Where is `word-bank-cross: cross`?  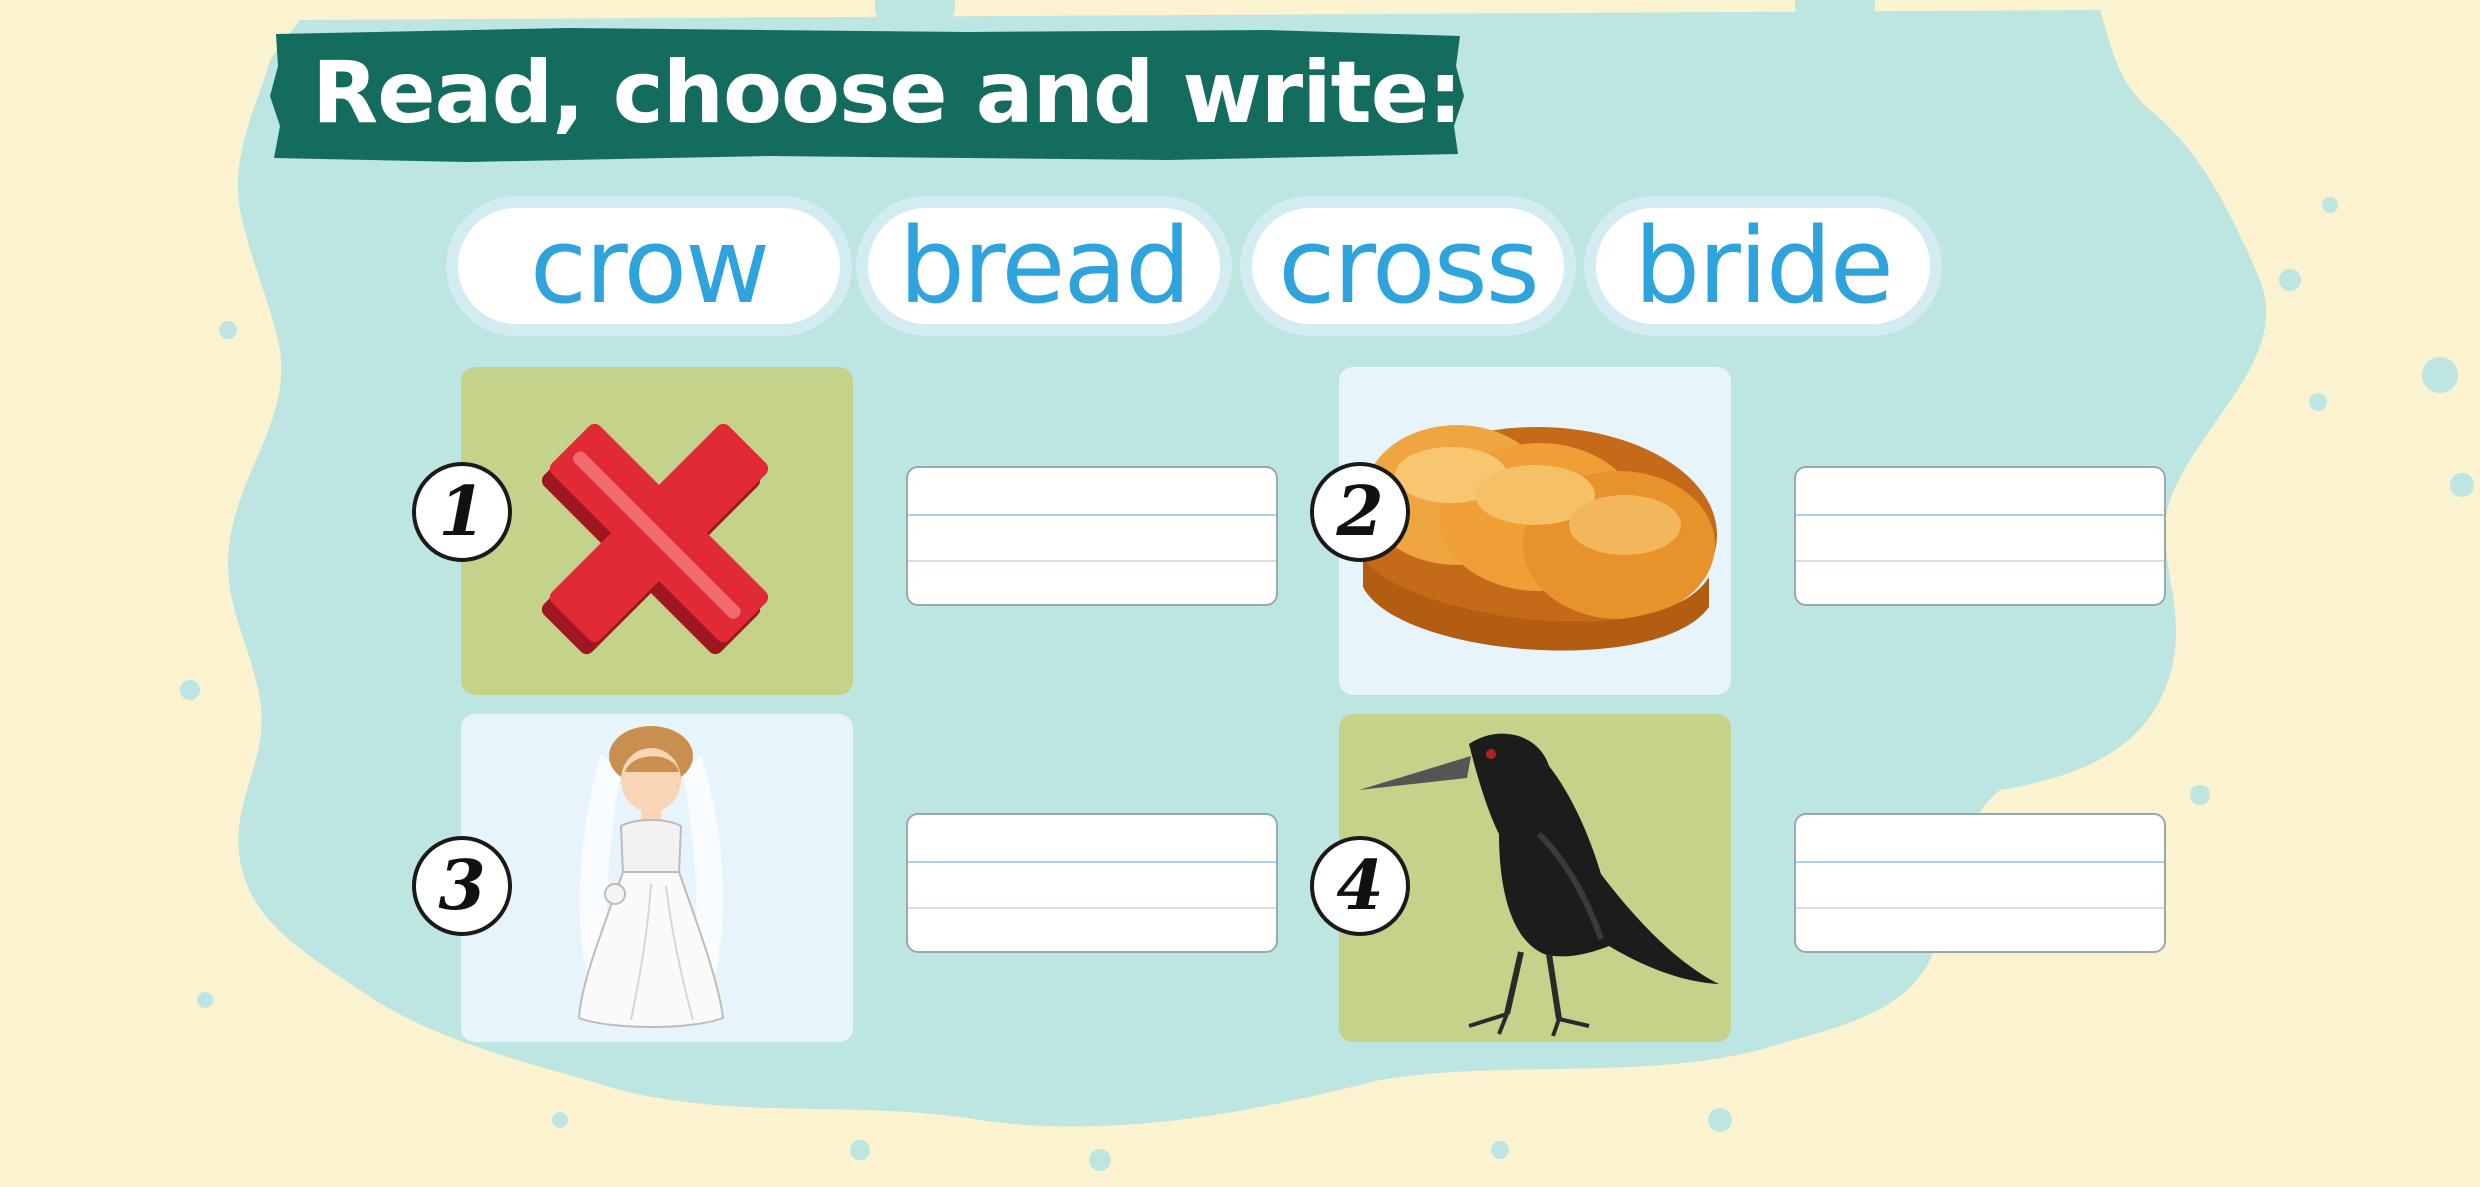
word-bank-cross: cross is located at coordinates (1408, 266).